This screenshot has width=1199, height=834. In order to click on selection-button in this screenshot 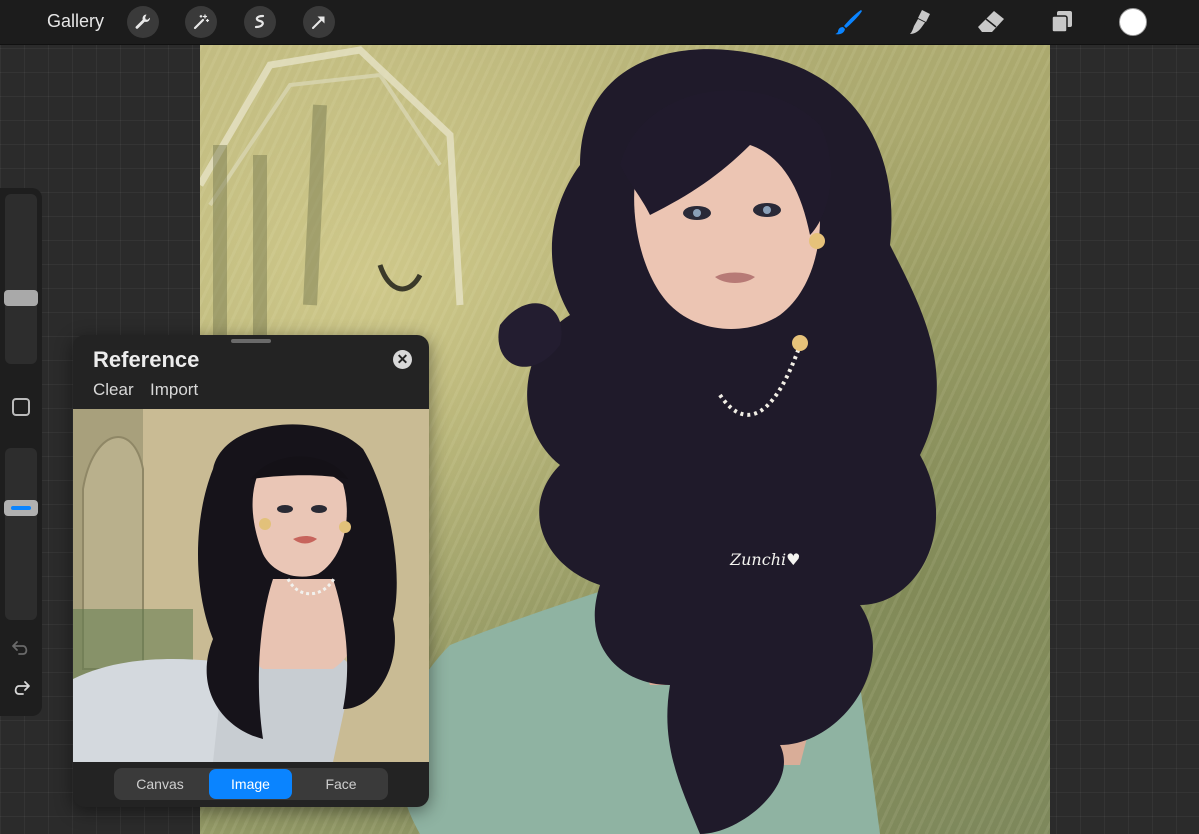, I will do `click(260, 22)`.